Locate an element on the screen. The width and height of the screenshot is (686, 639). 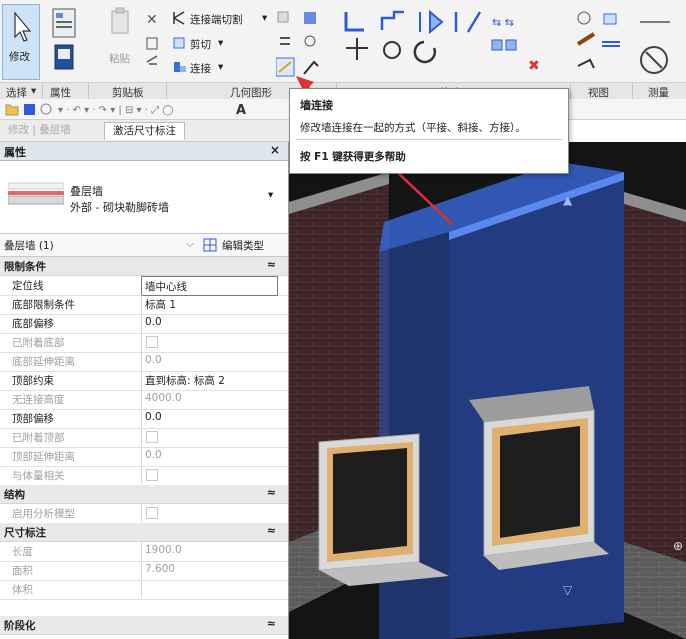
prop-row: 长度 1900.0 is located at coordinates (144, 552).